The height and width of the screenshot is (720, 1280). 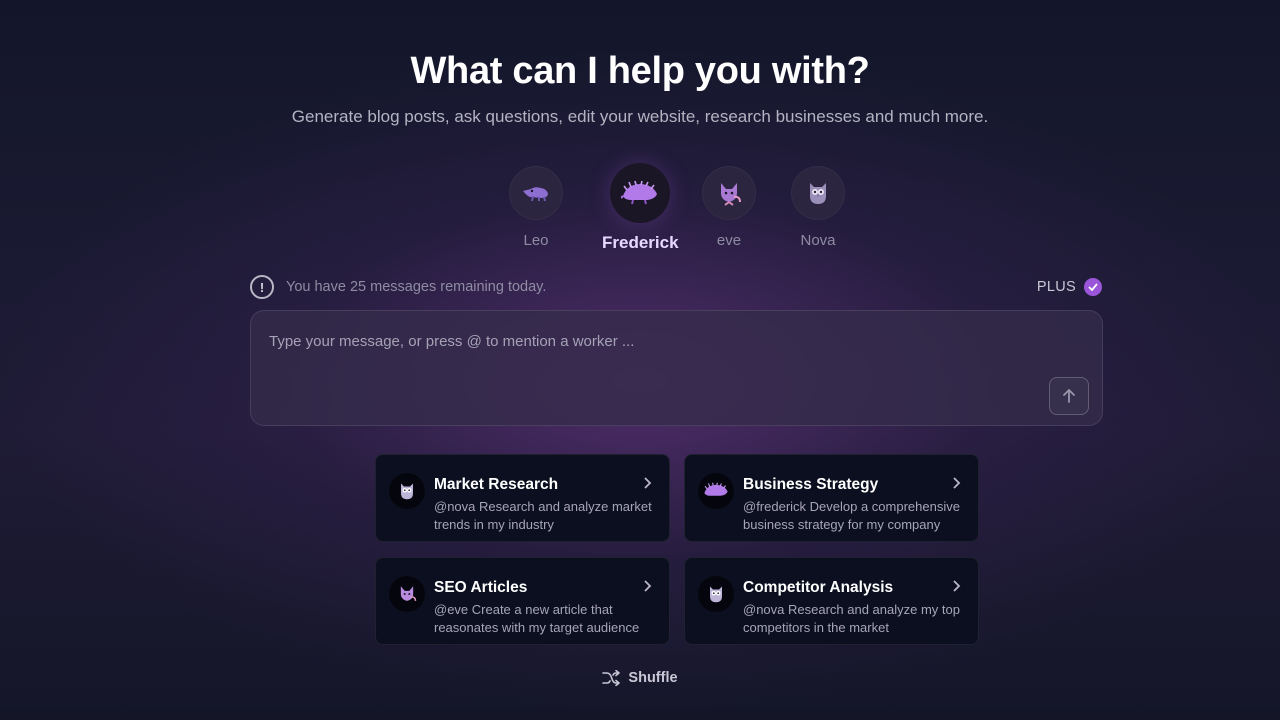 I want to click on worker-name: Leo, so click(x=536, y=240).